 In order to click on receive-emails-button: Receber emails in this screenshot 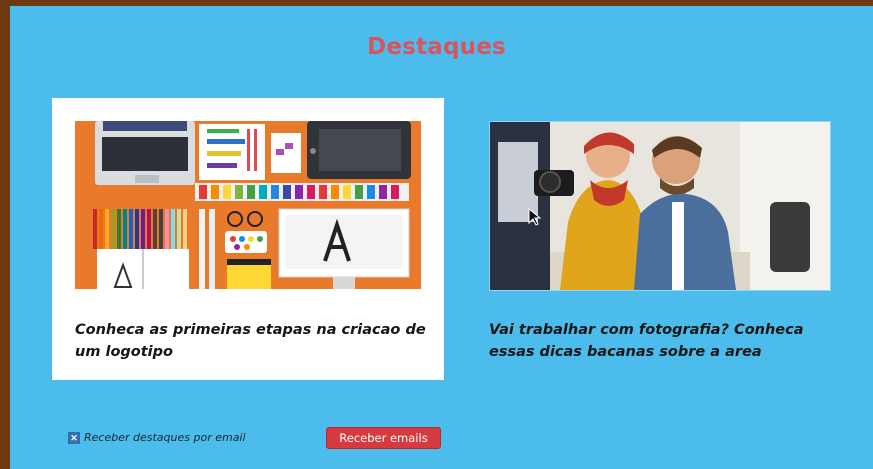, I will do `click(383, 438)`.